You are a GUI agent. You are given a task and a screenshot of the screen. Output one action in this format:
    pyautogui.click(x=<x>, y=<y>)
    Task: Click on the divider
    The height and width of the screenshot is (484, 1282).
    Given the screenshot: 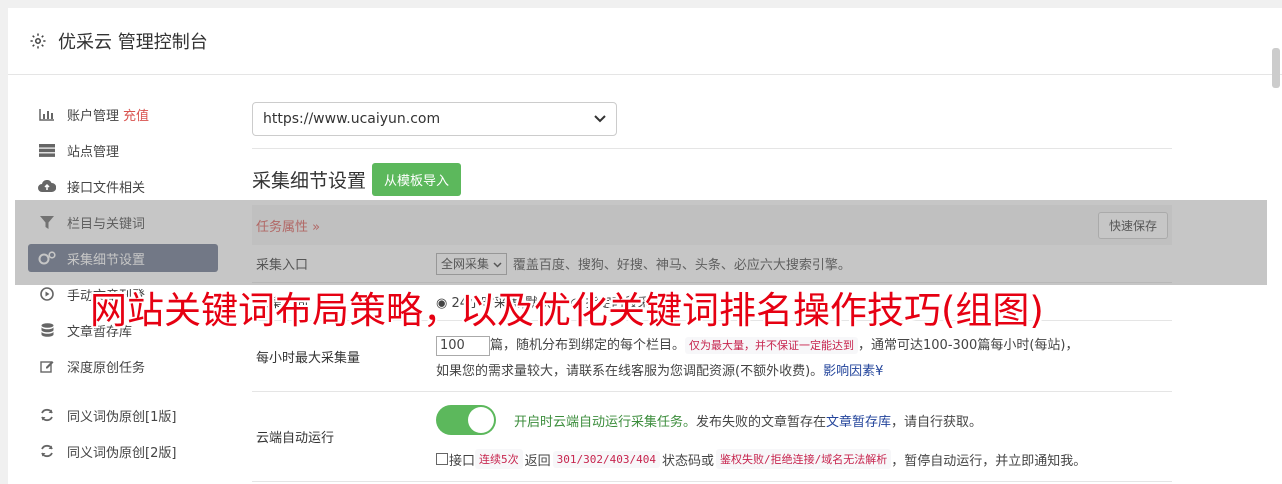 What is the action you would take?
    pyautogui.click(x=712, y=148)
    